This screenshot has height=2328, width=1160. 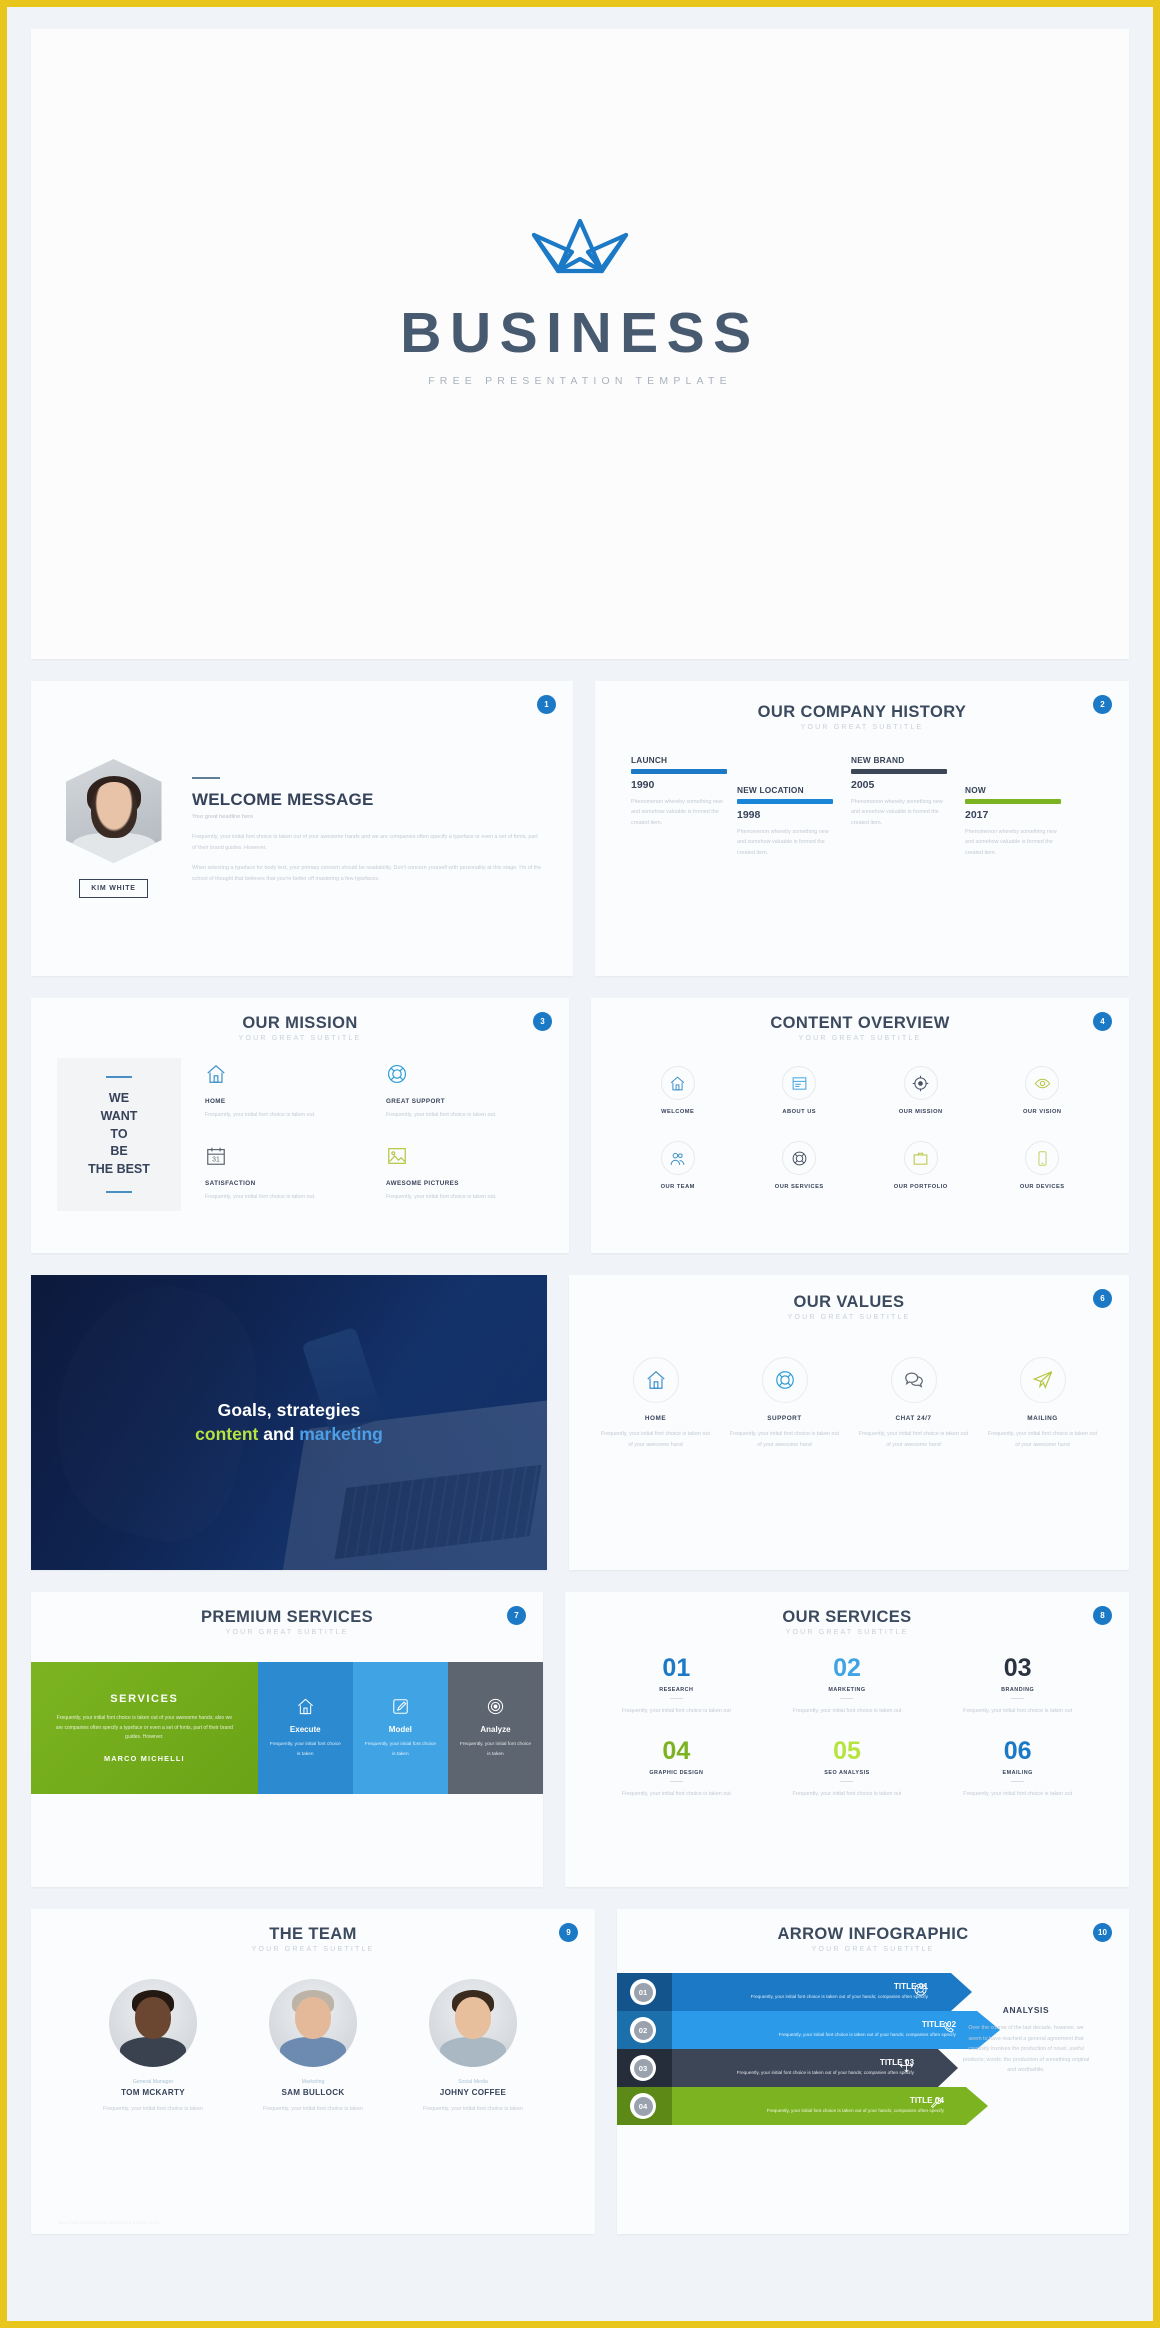 I want to click on mission-statement: WE WANT TO BE THE BEST, so click(x=119, y=1133).